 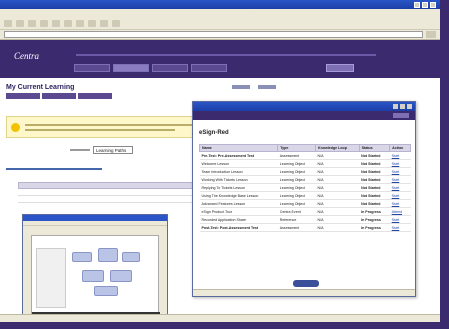 I want to click on search-icon, so click(x=68, y=23).